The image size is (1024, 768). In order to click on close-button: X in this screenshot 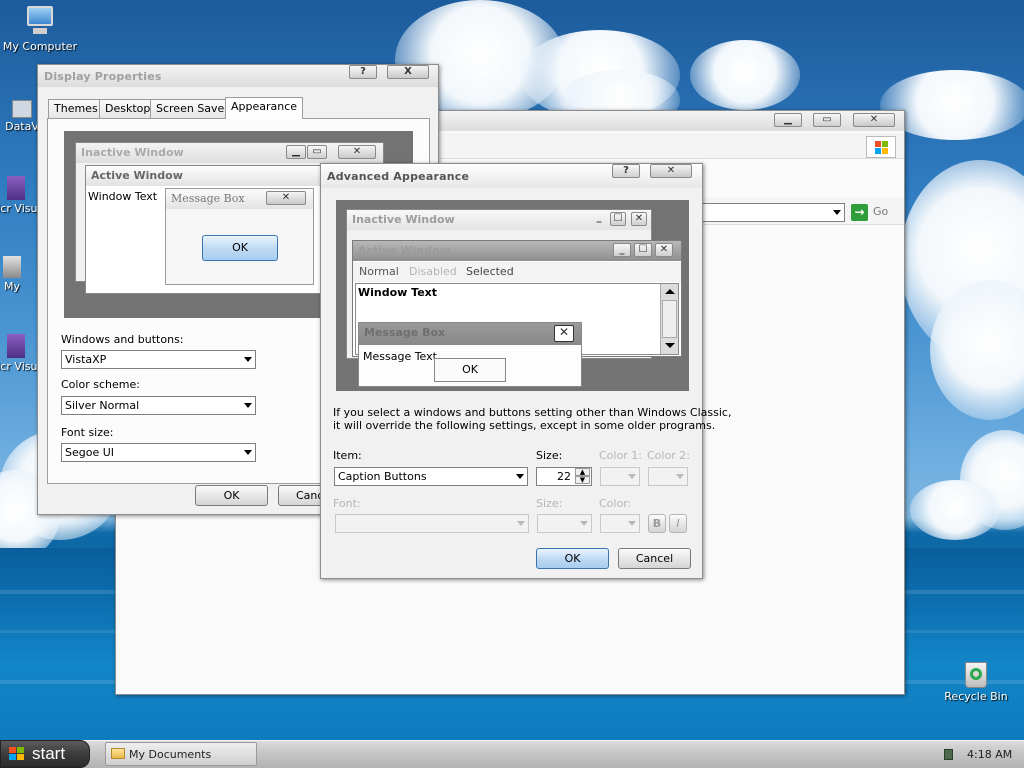, I will do `click(408, 72)`.